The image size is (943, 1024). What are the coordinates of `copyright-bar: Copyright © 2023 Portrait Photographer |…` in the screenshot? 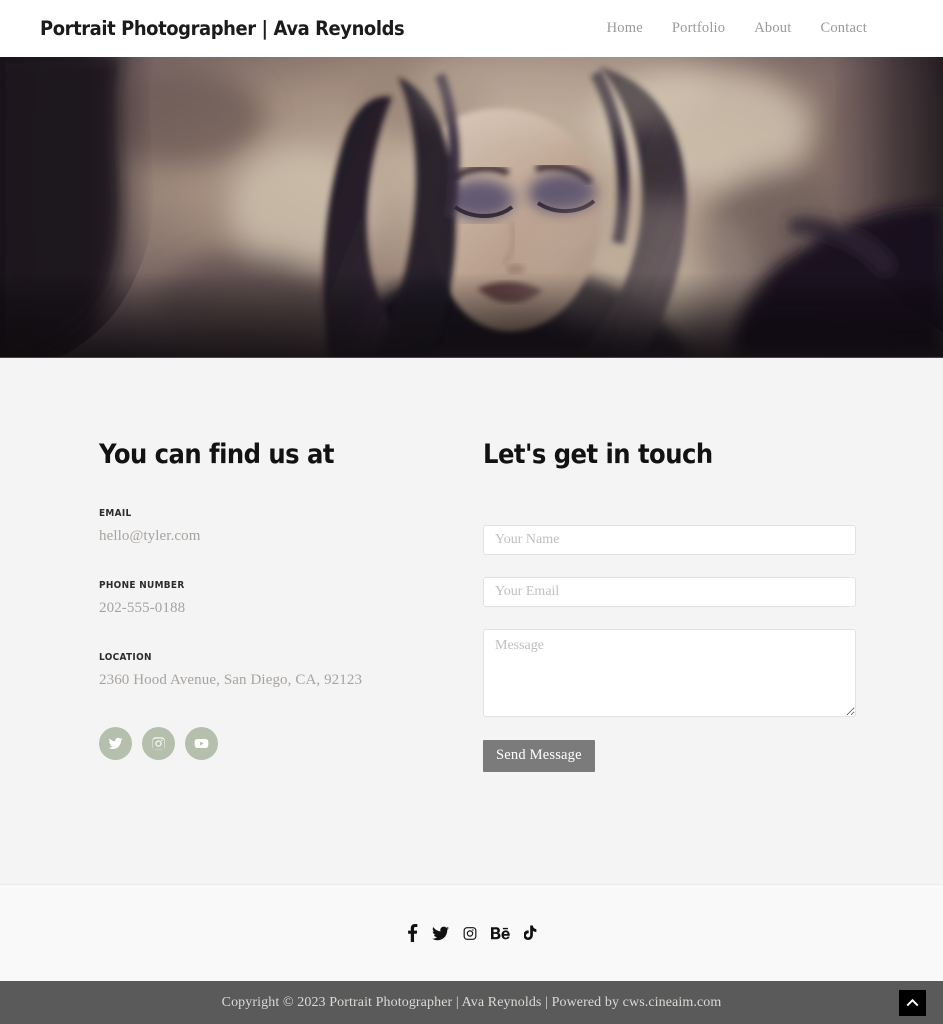 It's located at (471, 1002).